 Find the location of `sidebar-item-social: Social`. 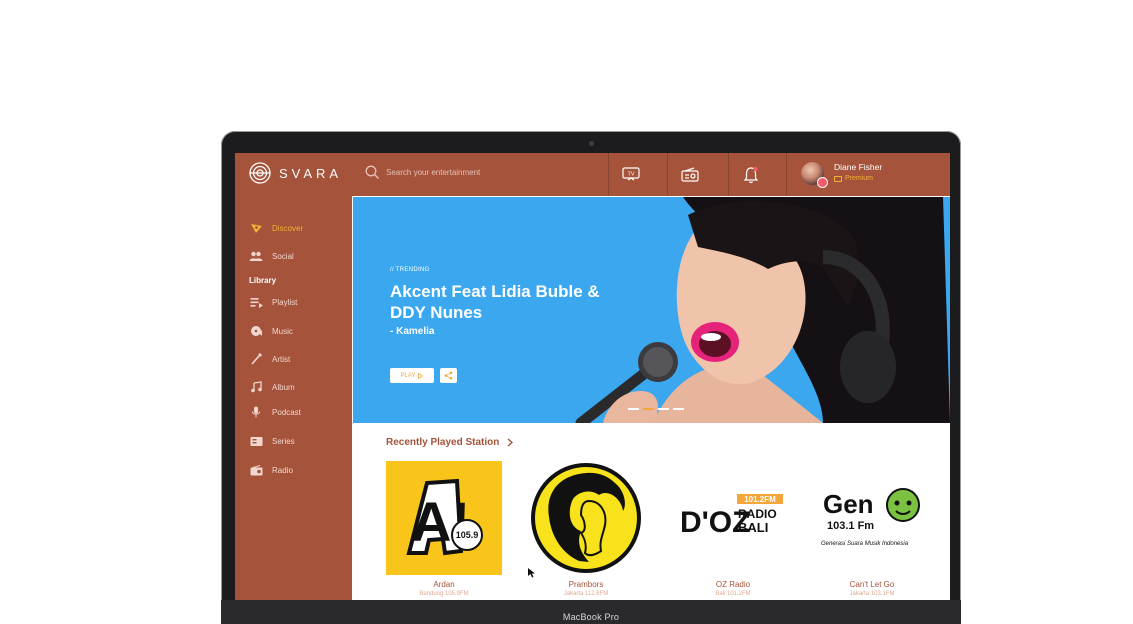

sidebar-item-social: Social is located at coordinates (271, 256).